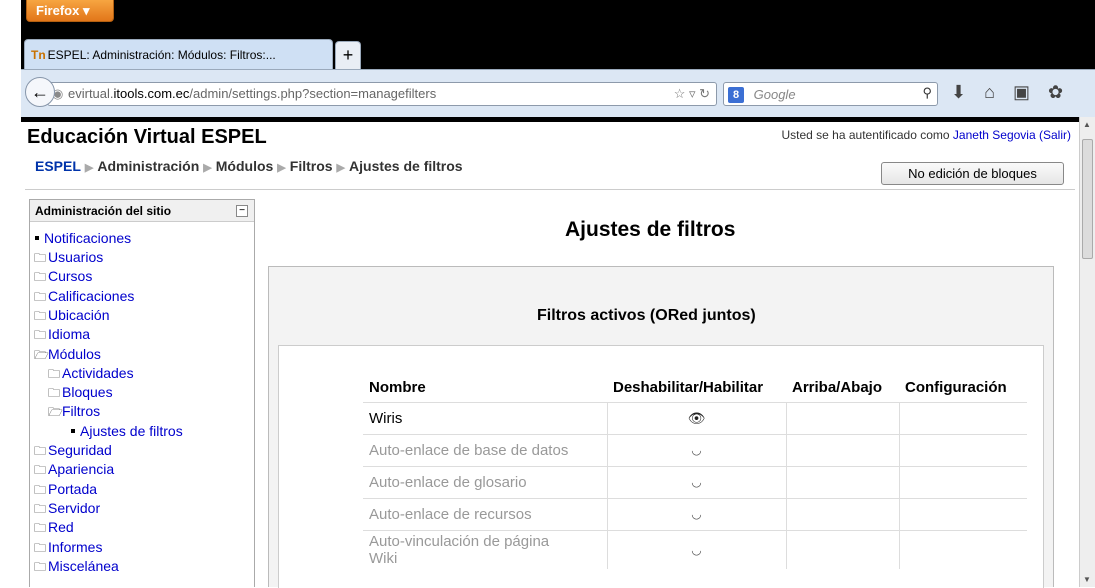  Describe the element at coordinates (406, 166) in the screenshot. I see `breadcrumb-current: Ajustes de filtros` at that location.